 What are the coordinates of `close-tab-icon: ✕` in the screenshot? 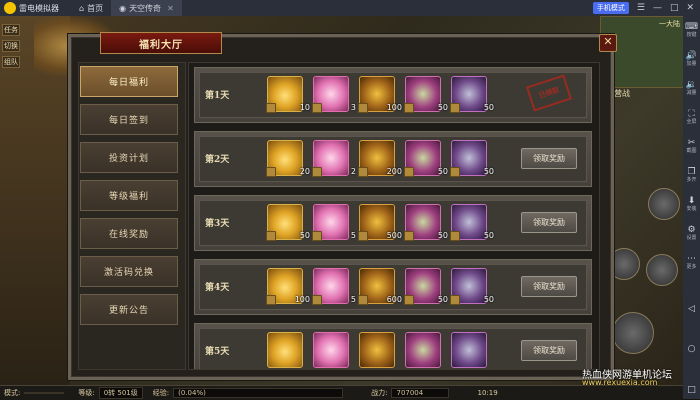 It's located at (170, 8).